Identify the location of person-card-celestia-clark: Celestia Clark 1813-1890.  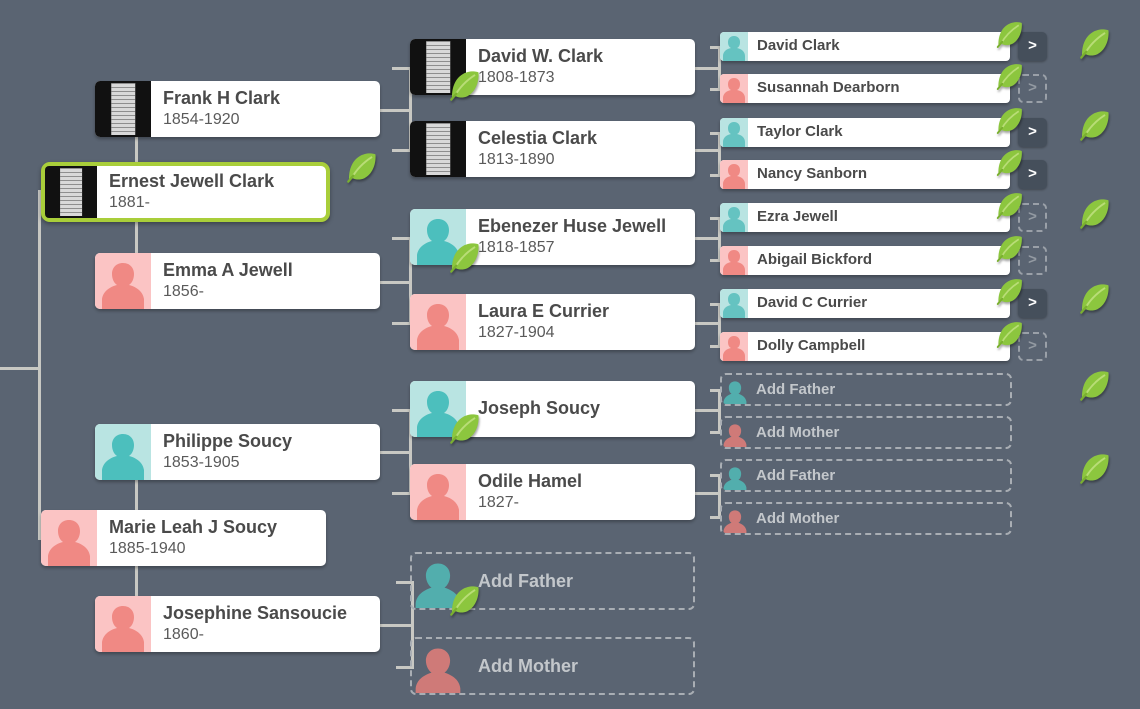
(759, 144).